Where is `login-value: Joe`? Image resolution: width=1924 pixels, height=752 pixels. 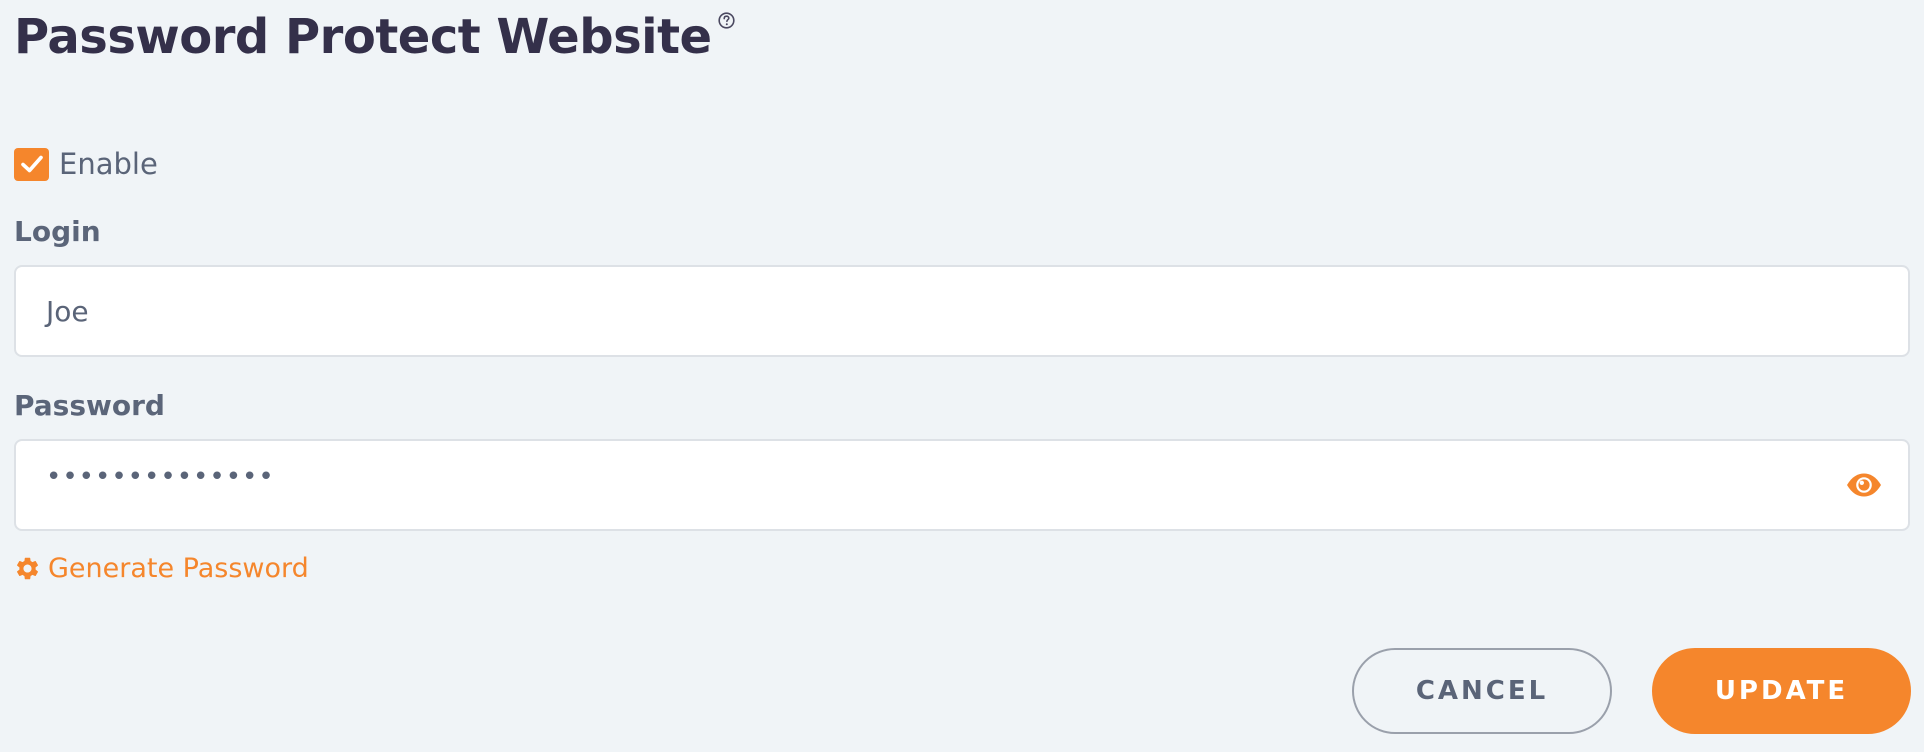
login-value: Joe is located at coordinates (67, 311).